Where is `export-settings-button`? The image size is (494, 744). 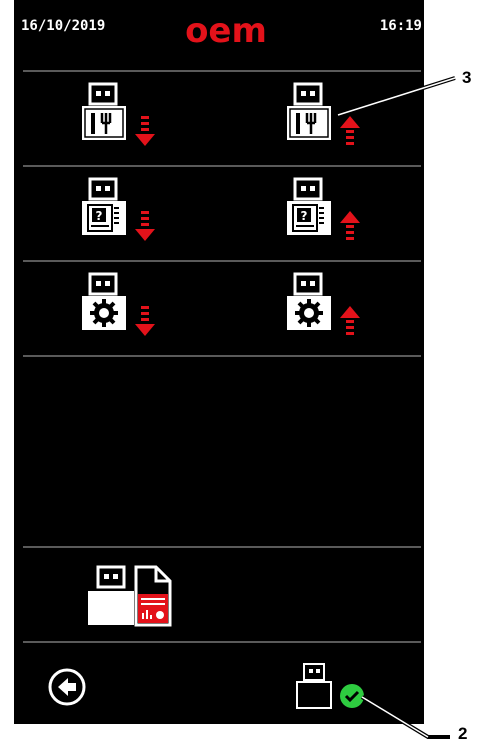 export-settings-button is located at coordinates (324, 312).